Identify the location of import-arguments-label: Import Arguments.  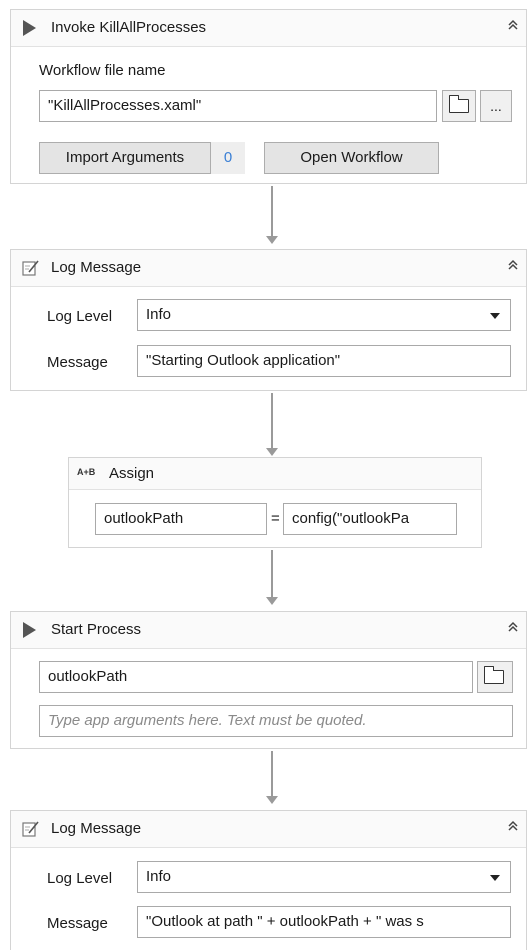
(125, 157).